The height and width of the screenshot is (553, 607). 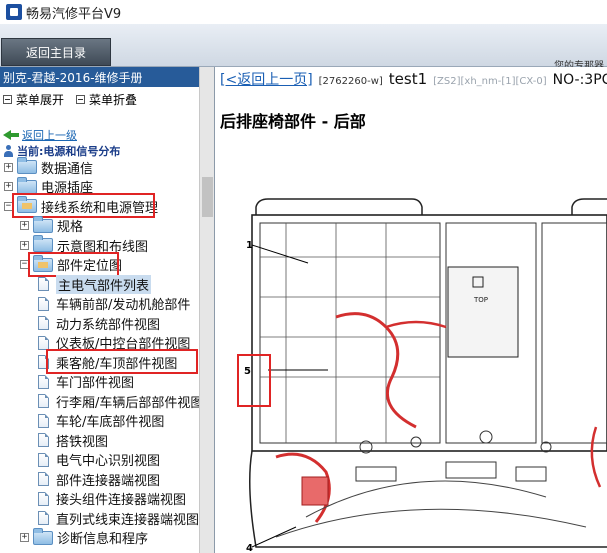 I want to click on tree-item-label: 主电气部件列表, so click(x=104, y=284).